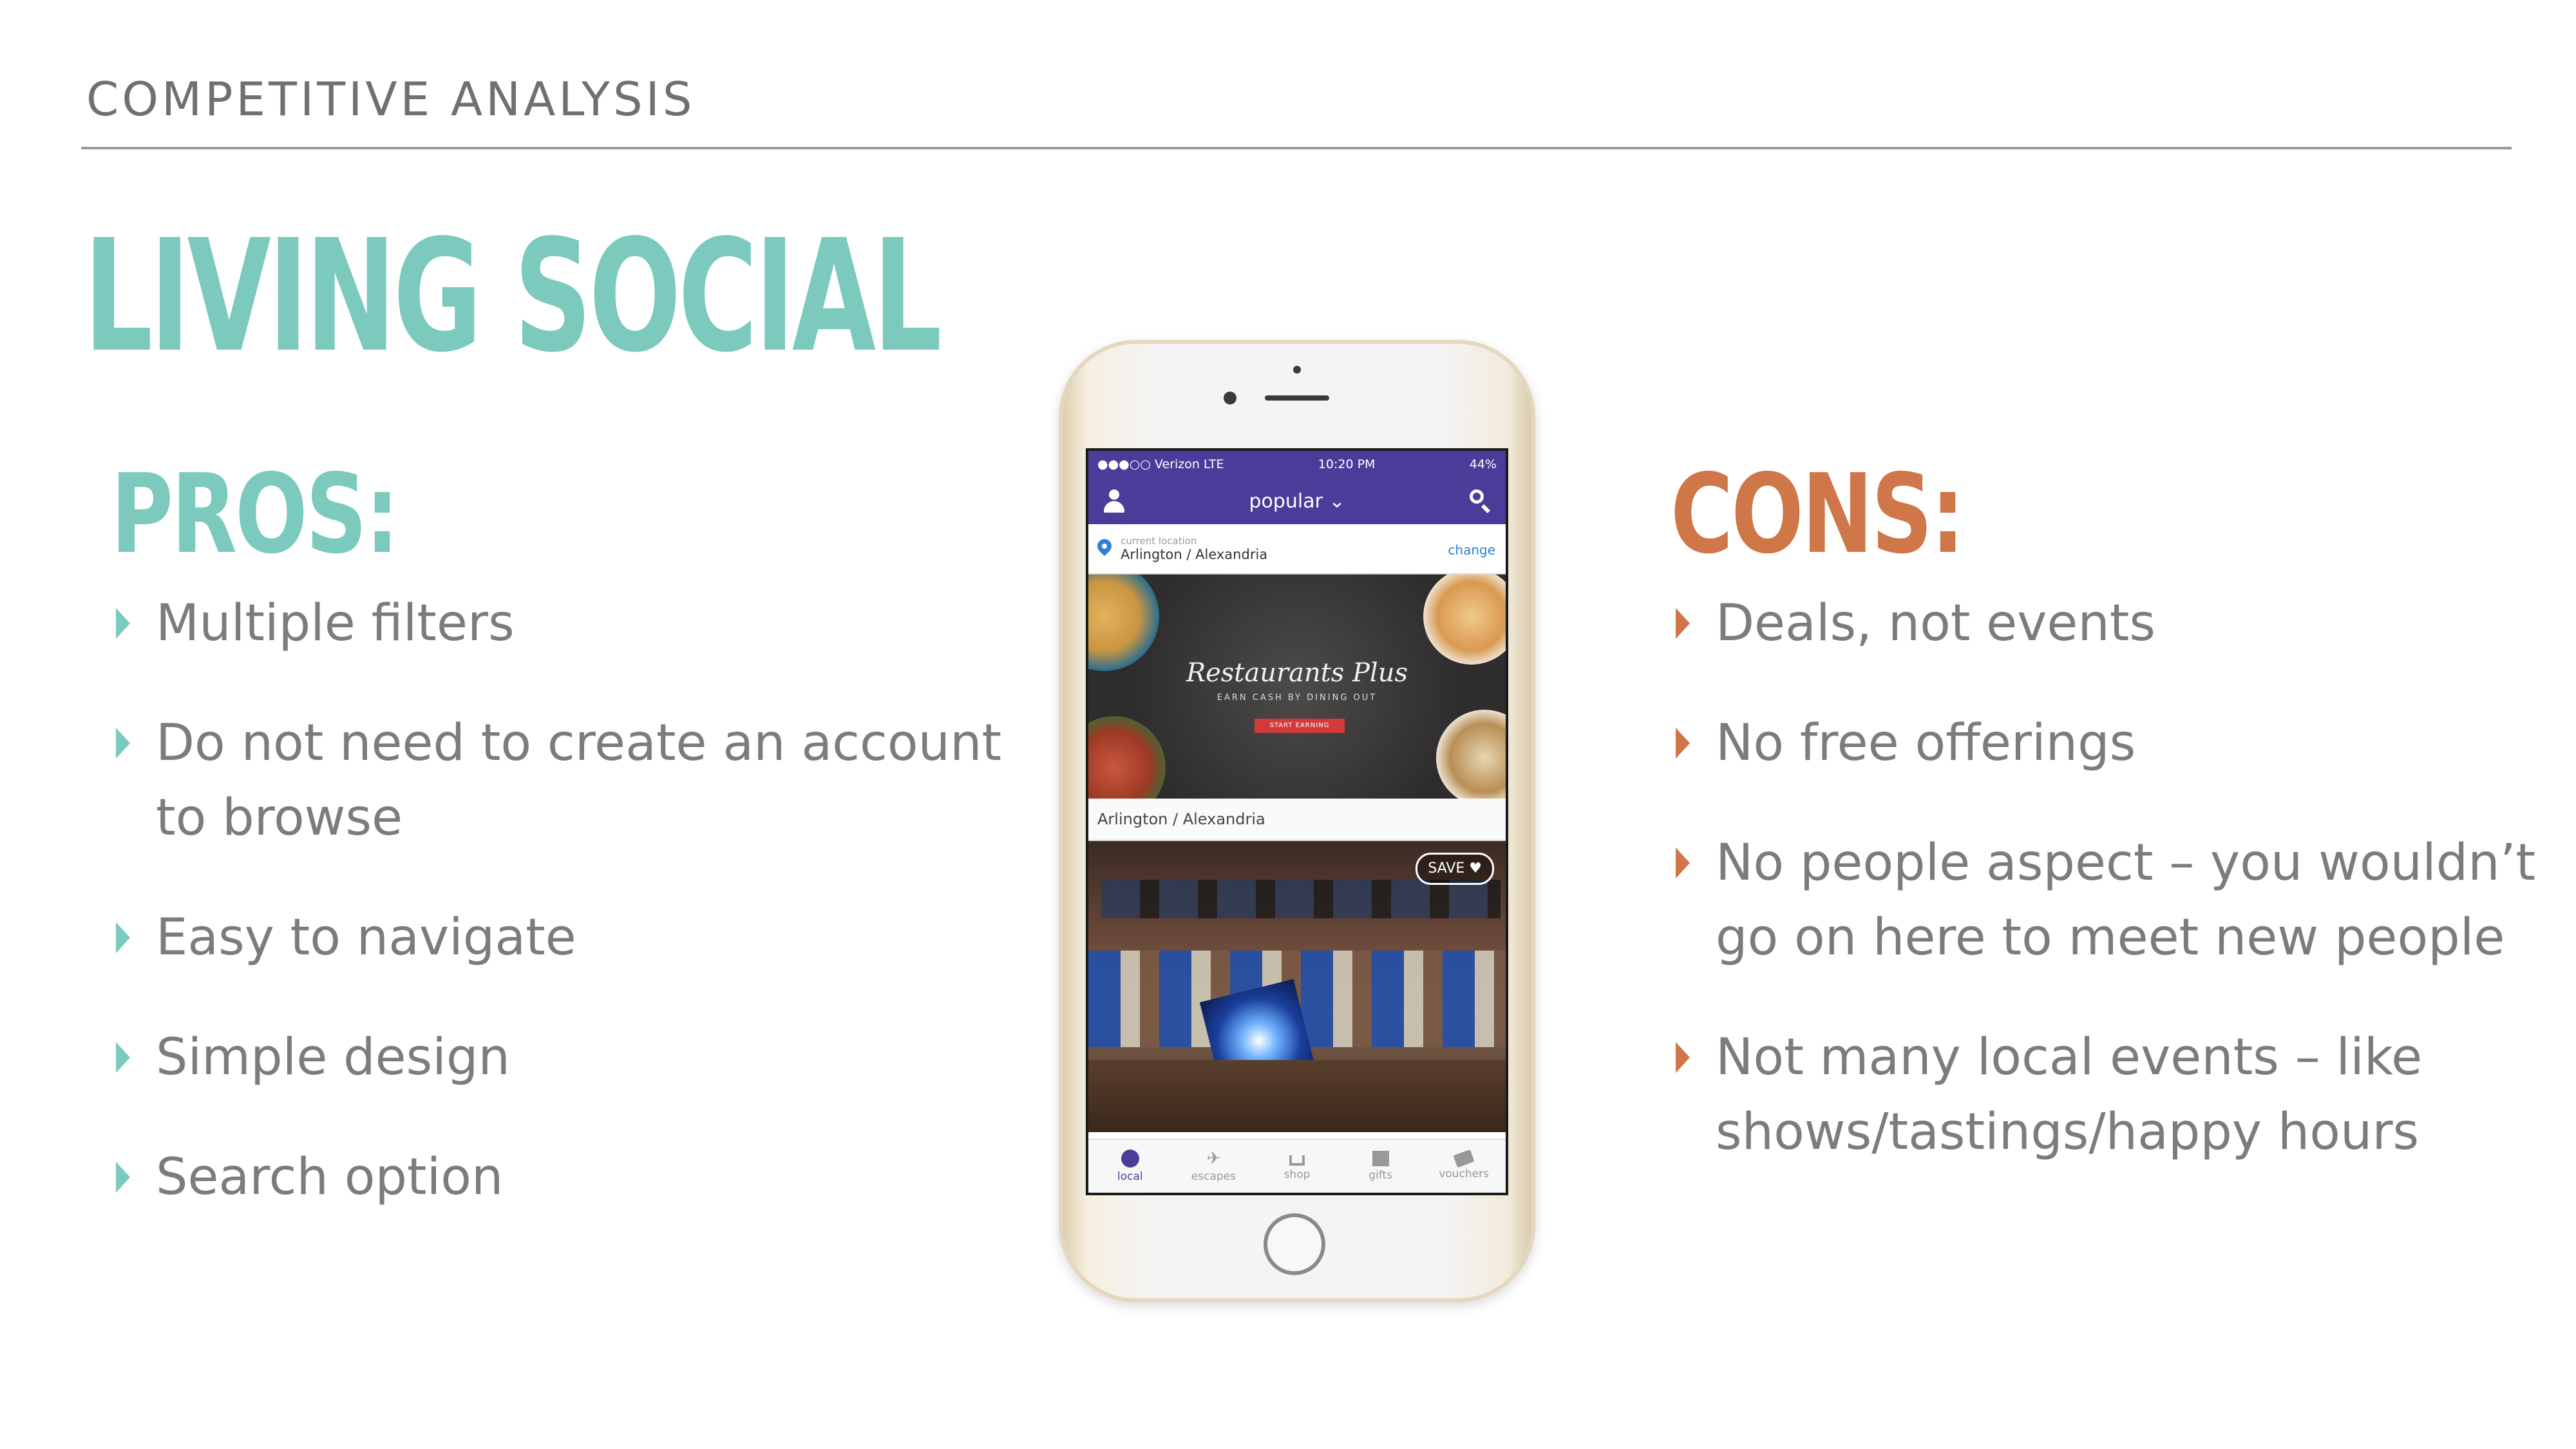  What do you see at coordinates (1297, 986) in the screenshot?
I see `deal-card-painting: SAVE ♥` at bounding box center [1297, 986].